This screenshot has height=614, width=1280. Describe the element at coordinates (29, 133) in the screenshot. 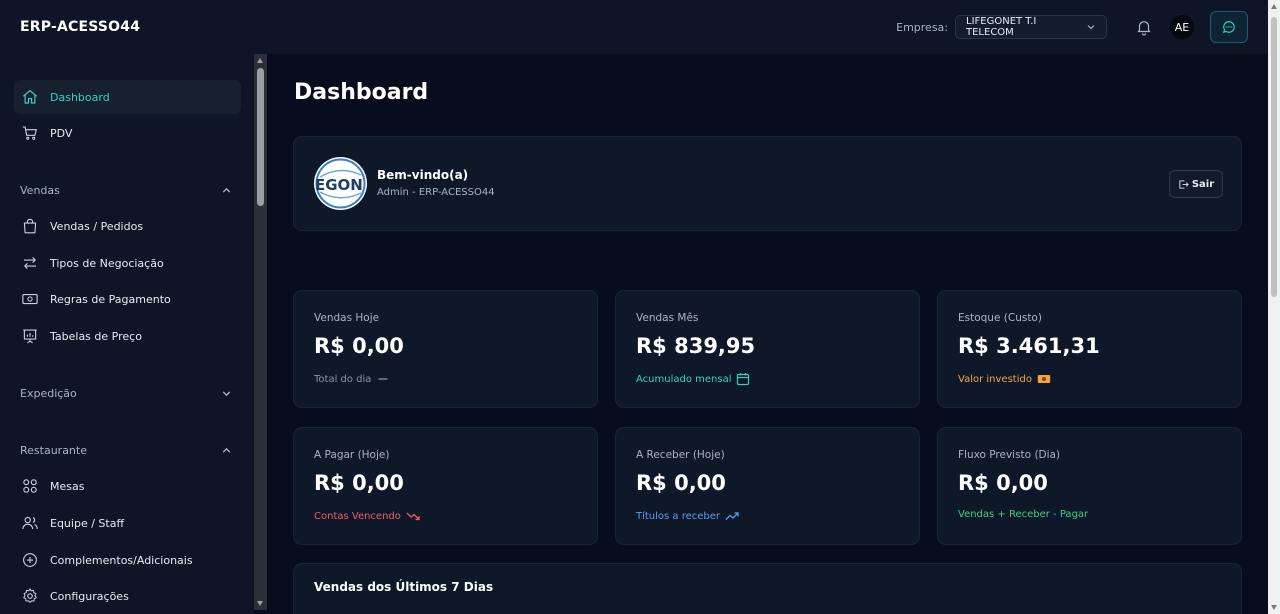

I see `cart-icon` at that location.